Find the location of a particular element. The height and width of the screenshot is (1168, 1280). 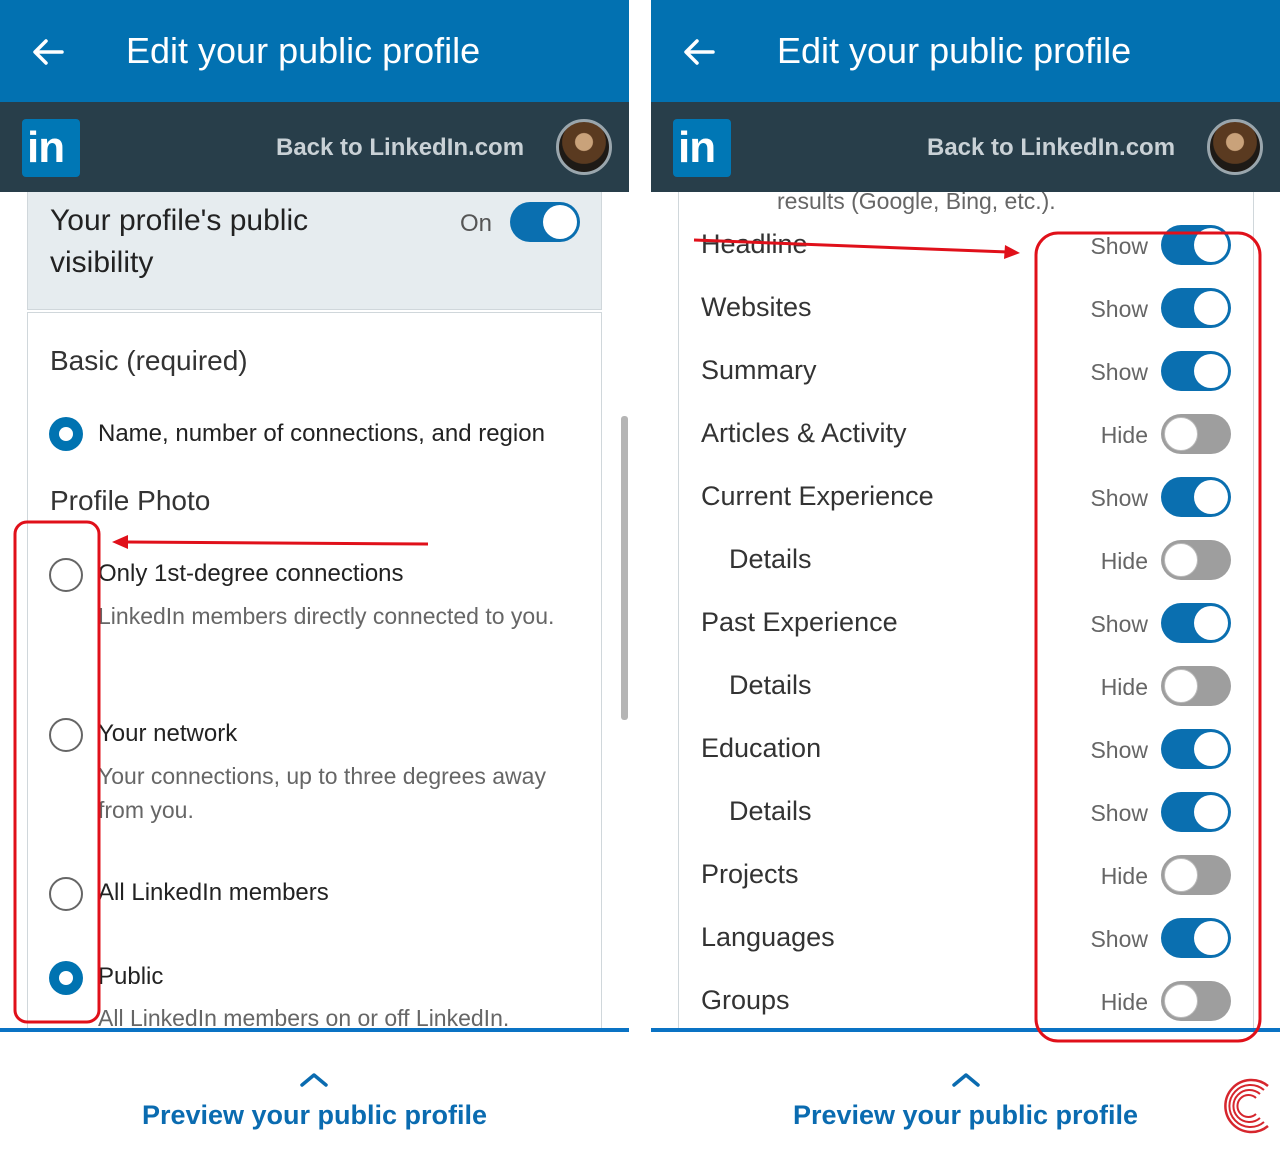

section-label-projects: Projects is located at coordinates (750, 874).